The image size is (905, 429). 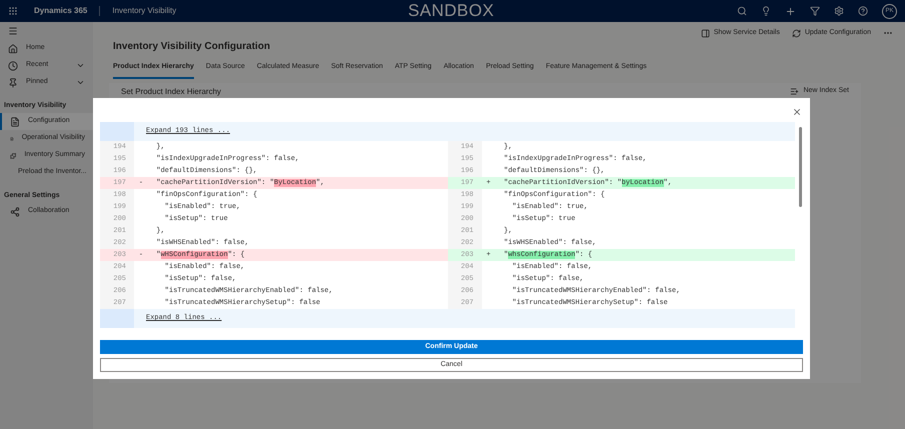 I want to click on menu-icon, so click(x=13, y=31).